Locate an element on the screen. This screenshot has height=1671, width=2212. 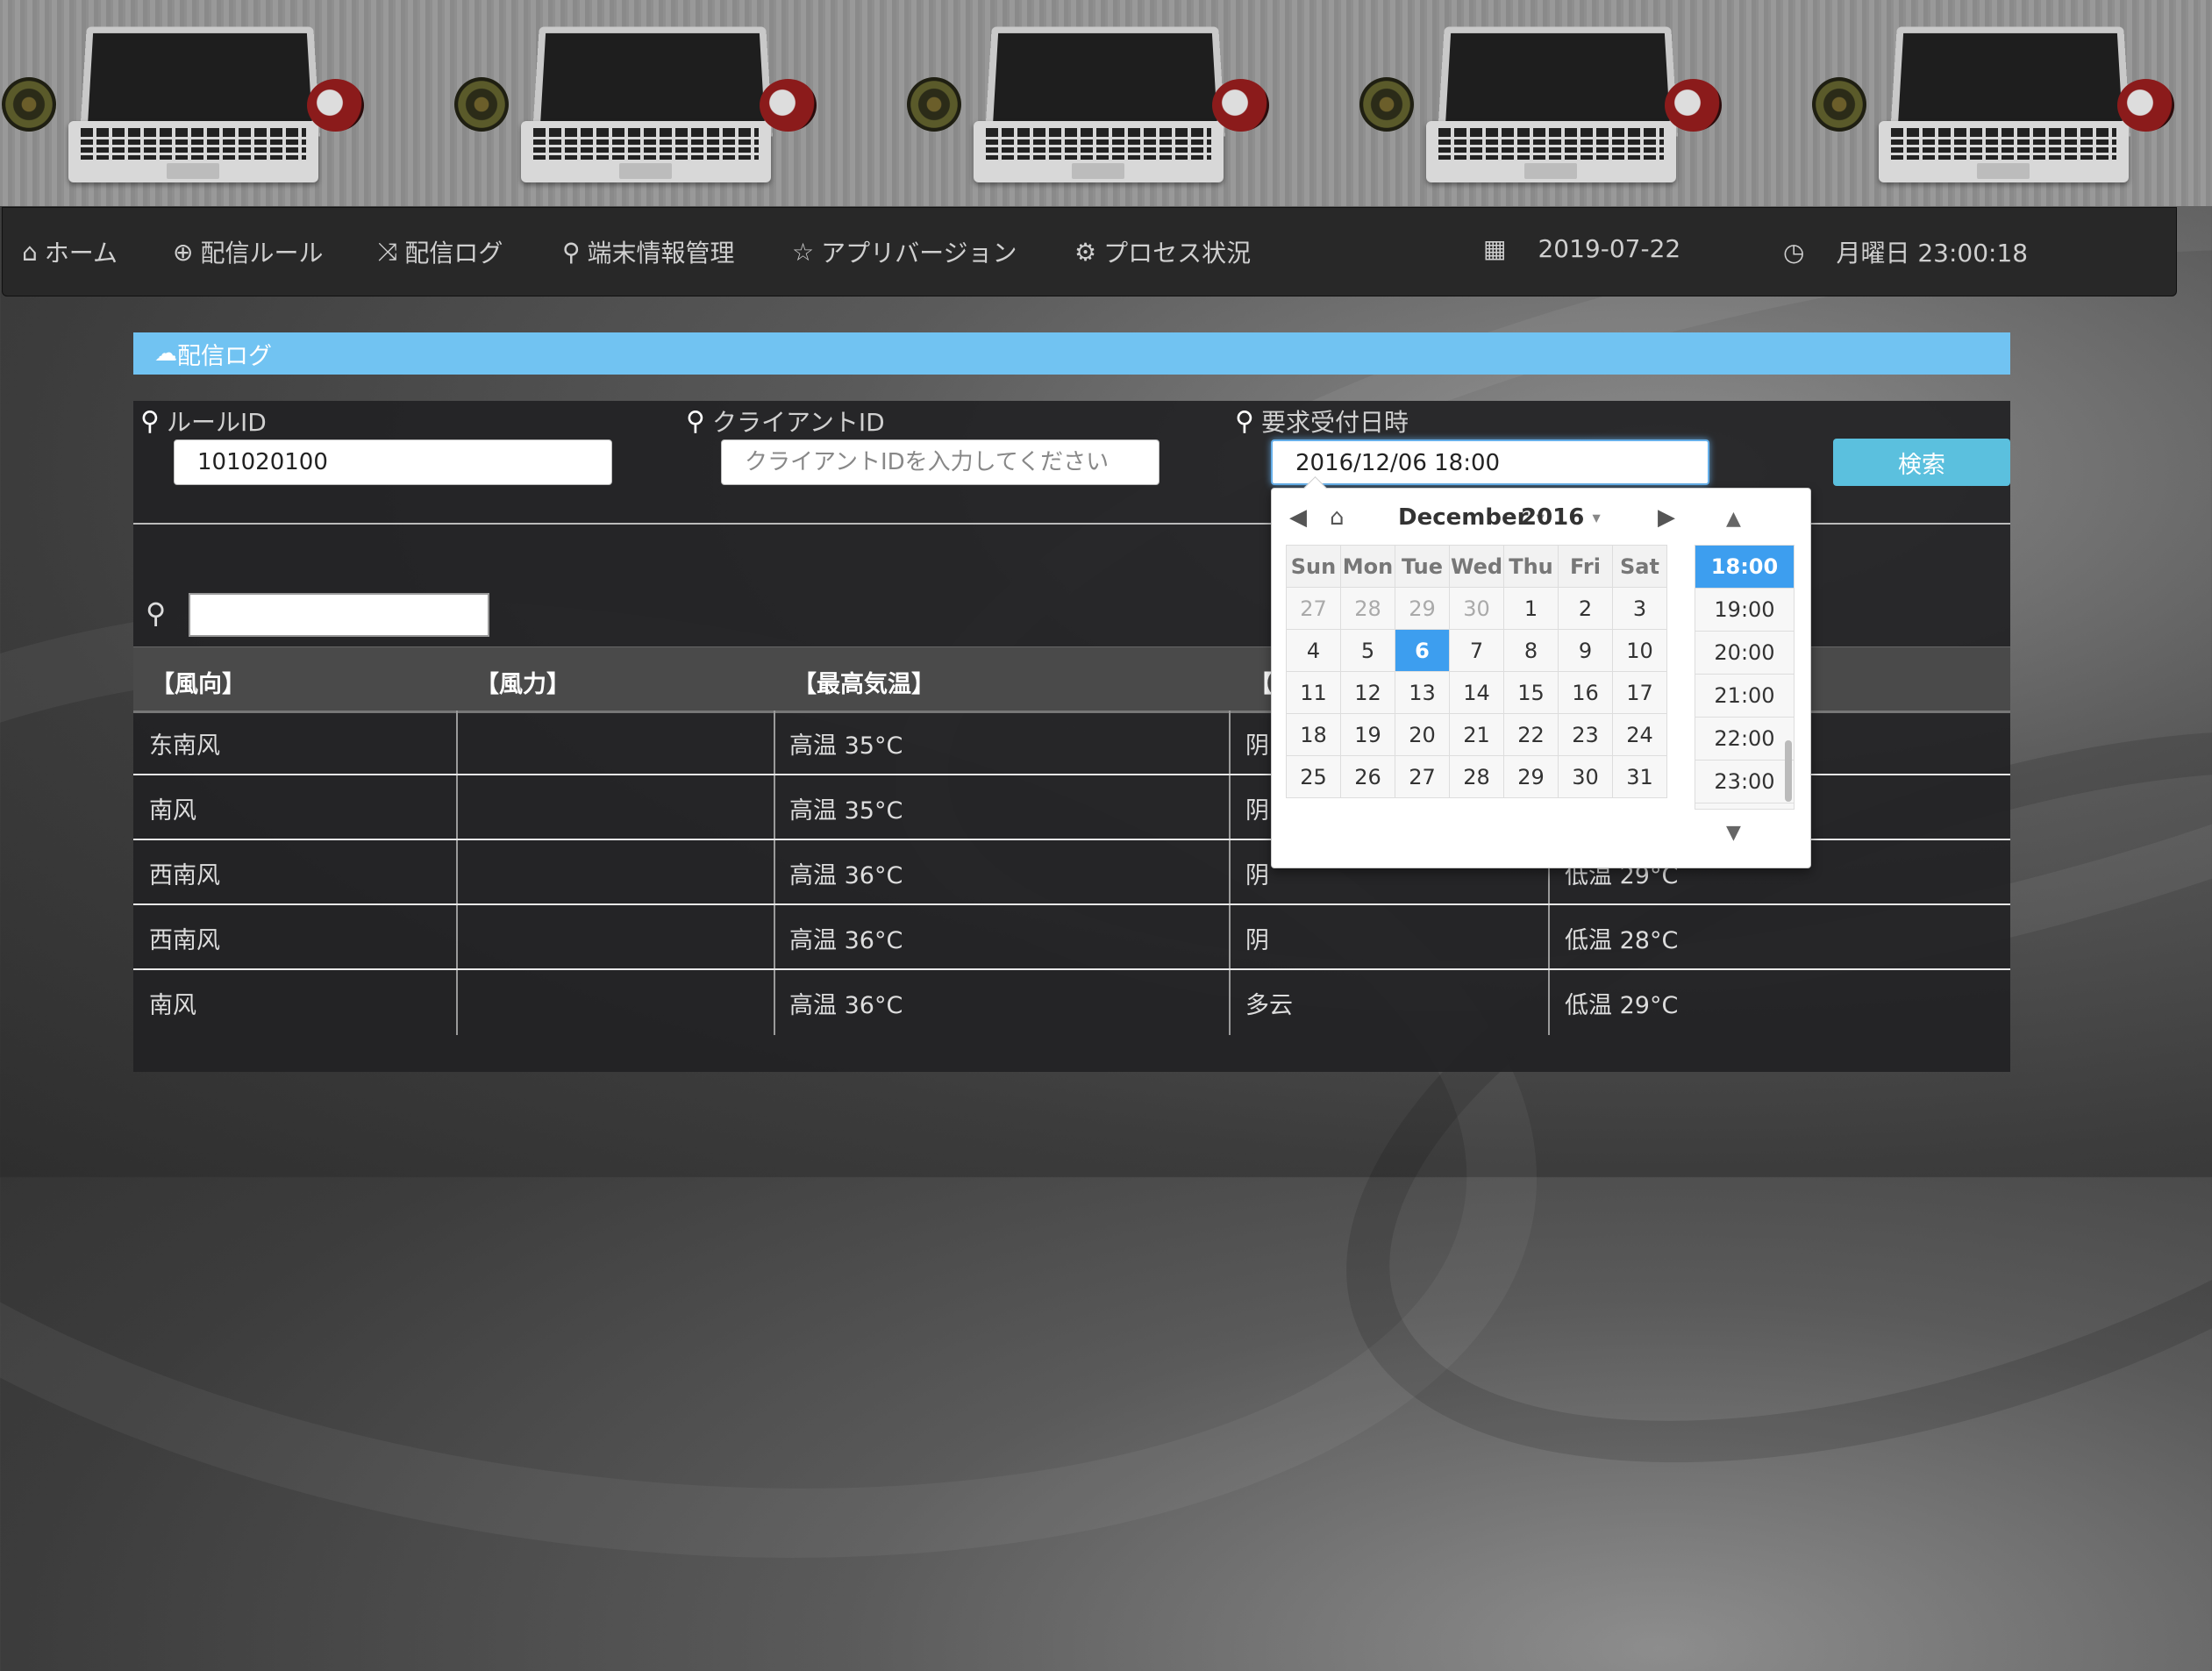
today-home-icon: ⌂ is located at coordinates (1337, 517).